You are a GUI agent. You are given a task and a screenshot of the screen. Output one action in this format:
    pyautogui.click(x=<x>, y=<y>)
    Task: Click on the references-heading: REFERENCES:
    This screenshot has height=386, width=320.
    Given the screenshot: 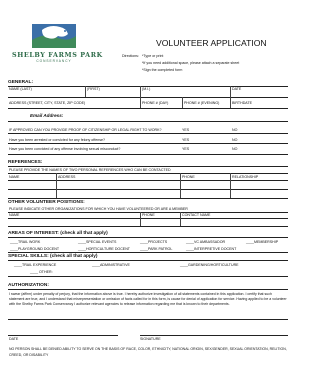 What is the action you would take?
    pyautogui.click(x=25, y=162)
    